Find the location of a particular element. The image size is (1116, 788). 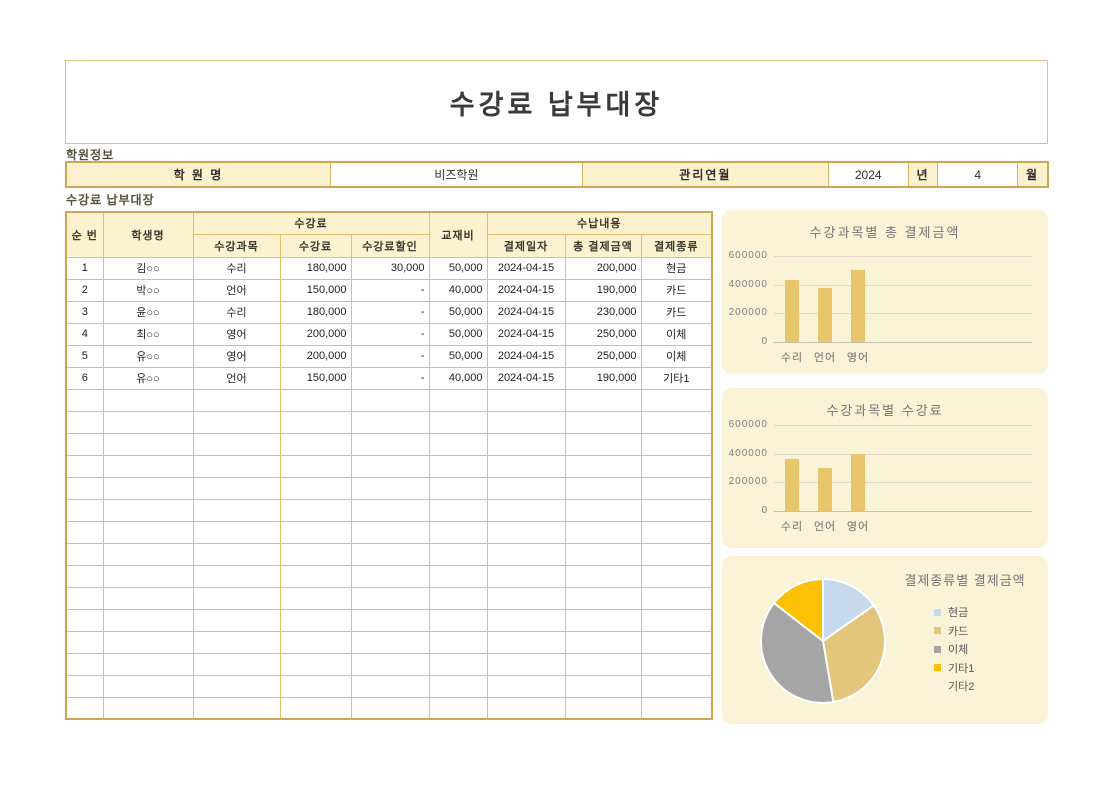

cell-type: 현금 is located at coordinates (676, 268).